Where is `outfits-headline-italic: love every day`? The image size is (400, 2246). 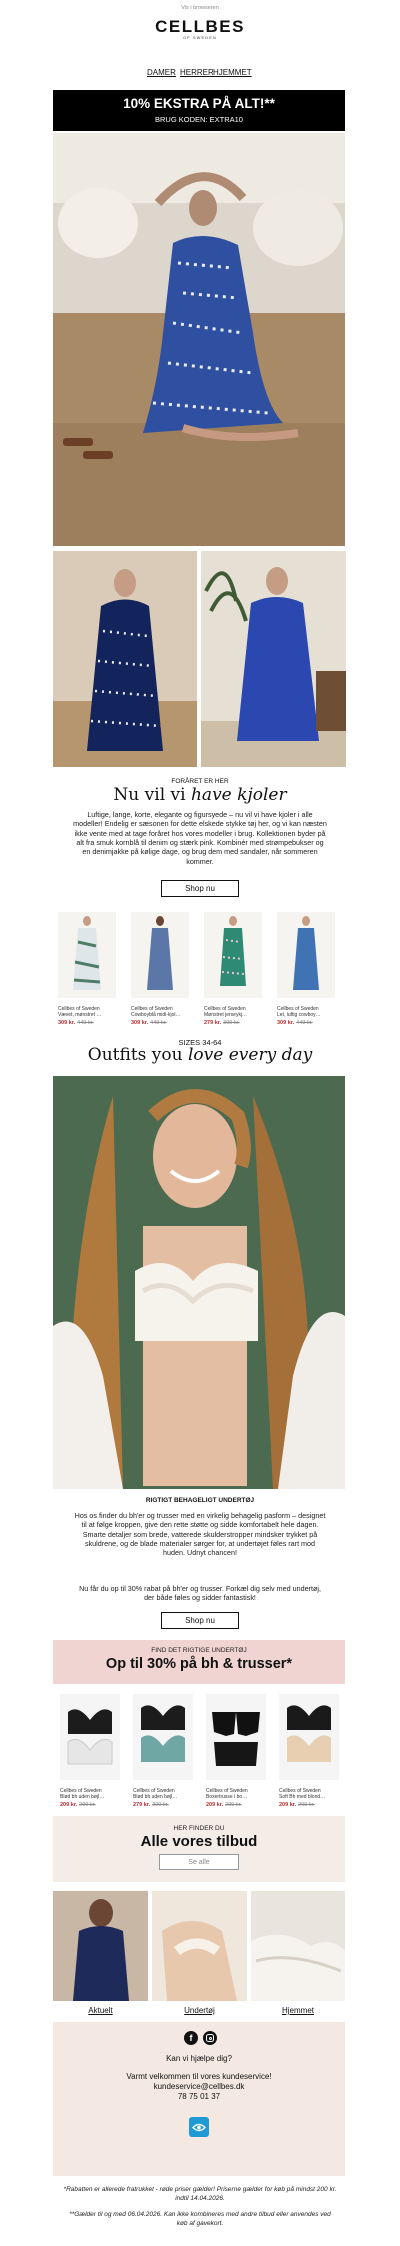 outfits-headline-italic: love every day is located at coordinates (250, 1055).